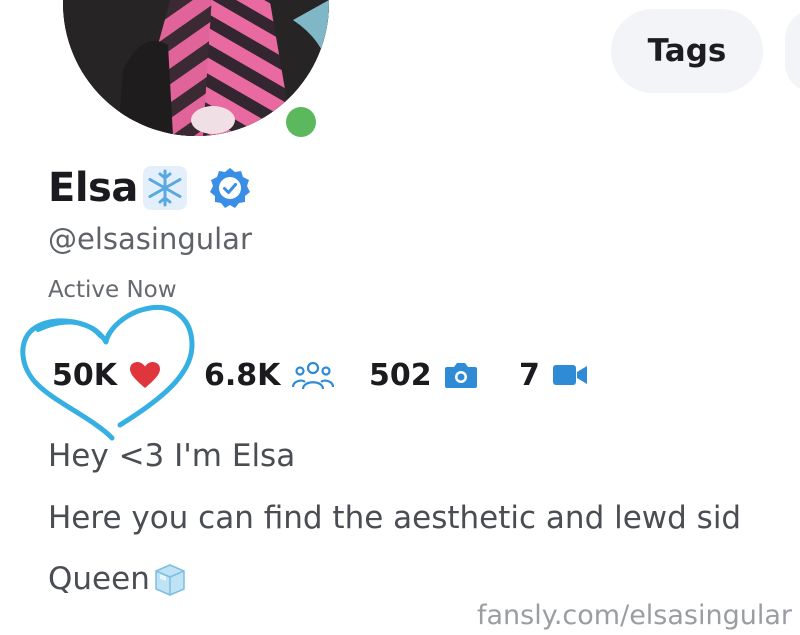  What do you see at coordinates (634, 615) in the screenshot?
I see `watermark-text: fansly.com/elsasingular` at bounding box center [634, 615].